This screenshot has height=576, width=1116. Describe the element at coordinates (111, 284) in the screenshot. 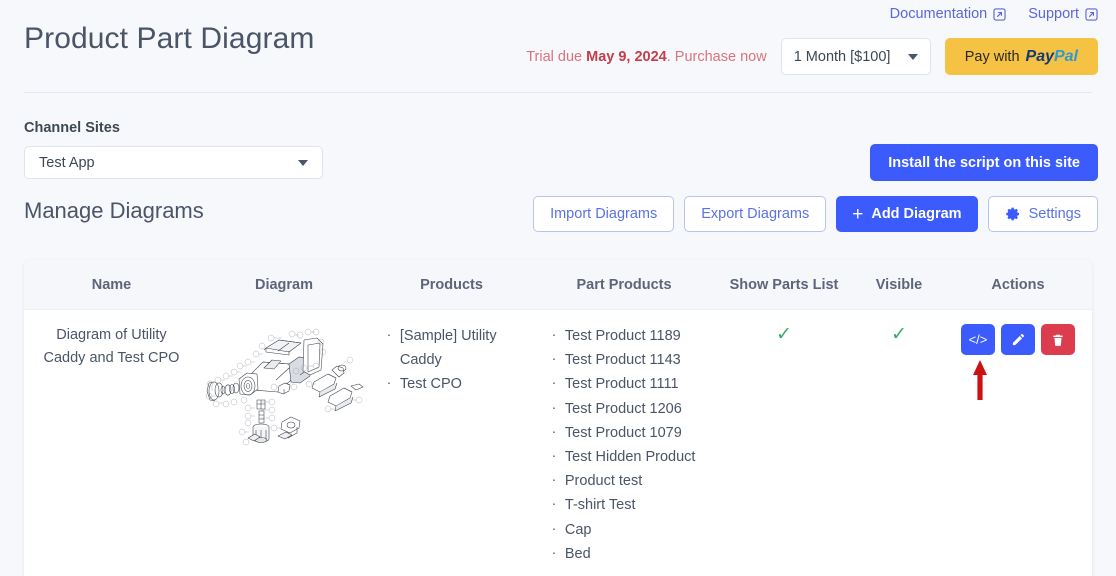

I see `column-header-name: Name` at that location.